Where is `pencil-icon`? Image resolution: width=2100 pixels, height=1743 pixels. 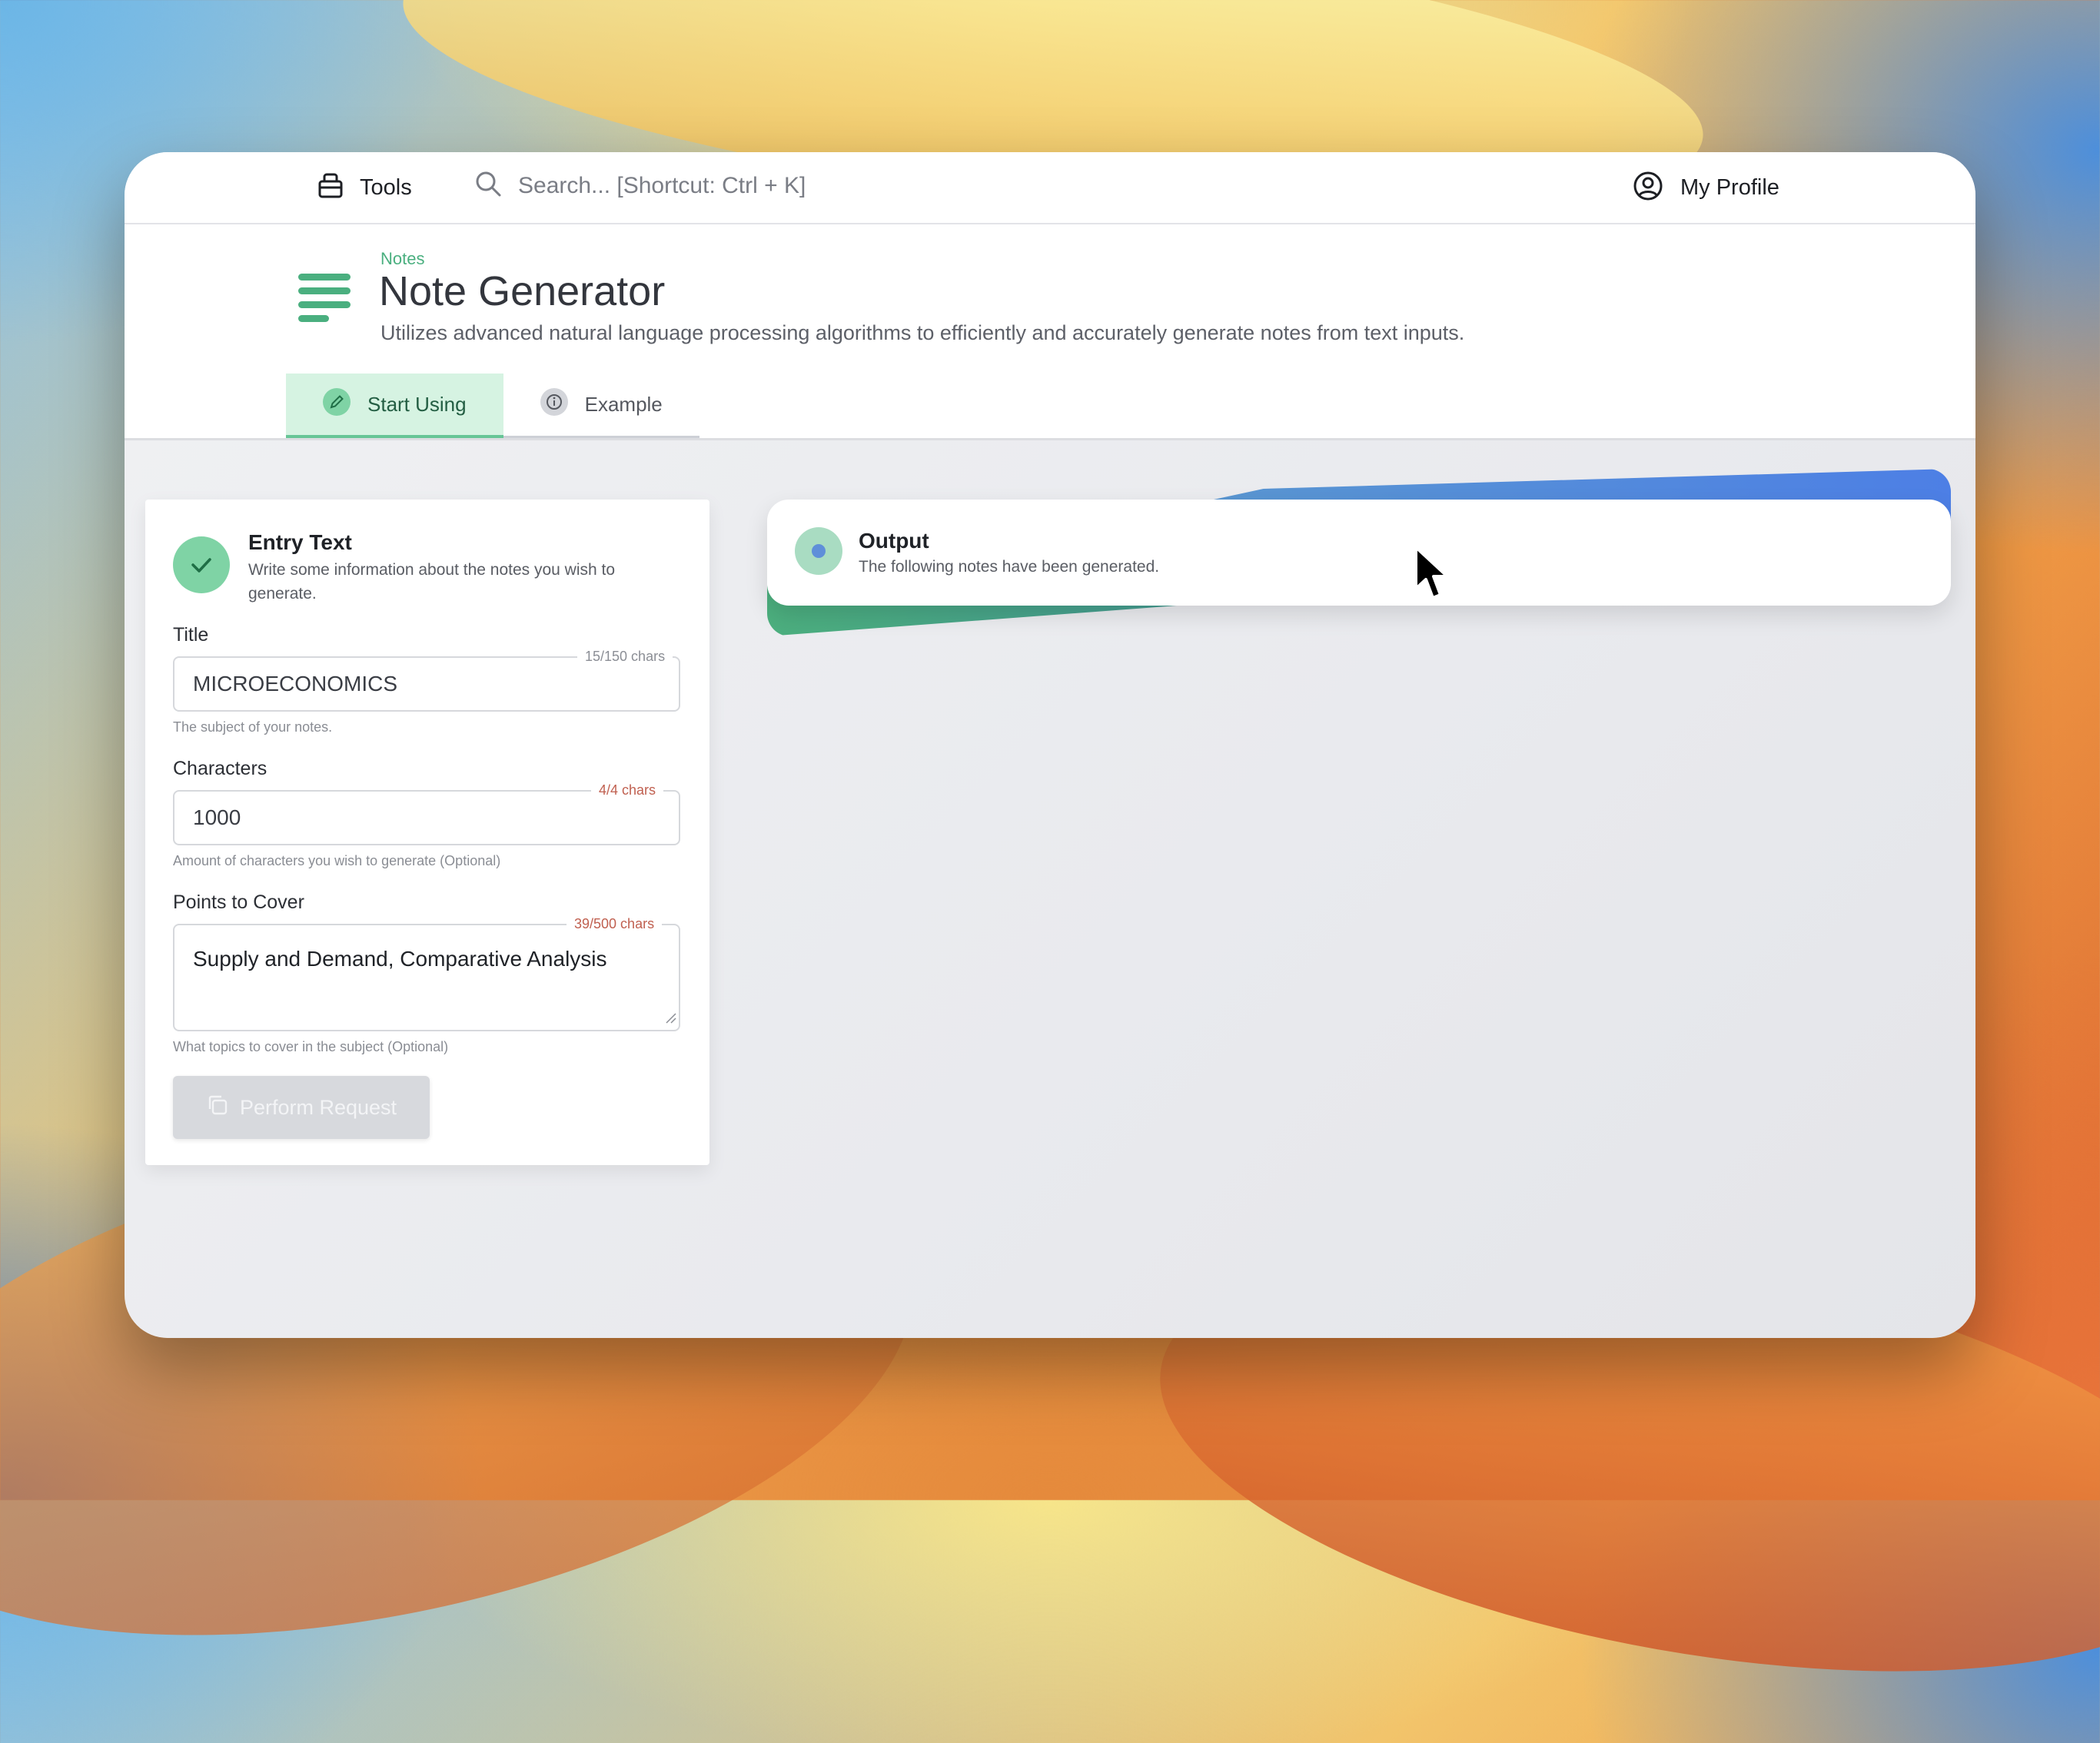 pencil-icon is located at coordinates (337, 404).